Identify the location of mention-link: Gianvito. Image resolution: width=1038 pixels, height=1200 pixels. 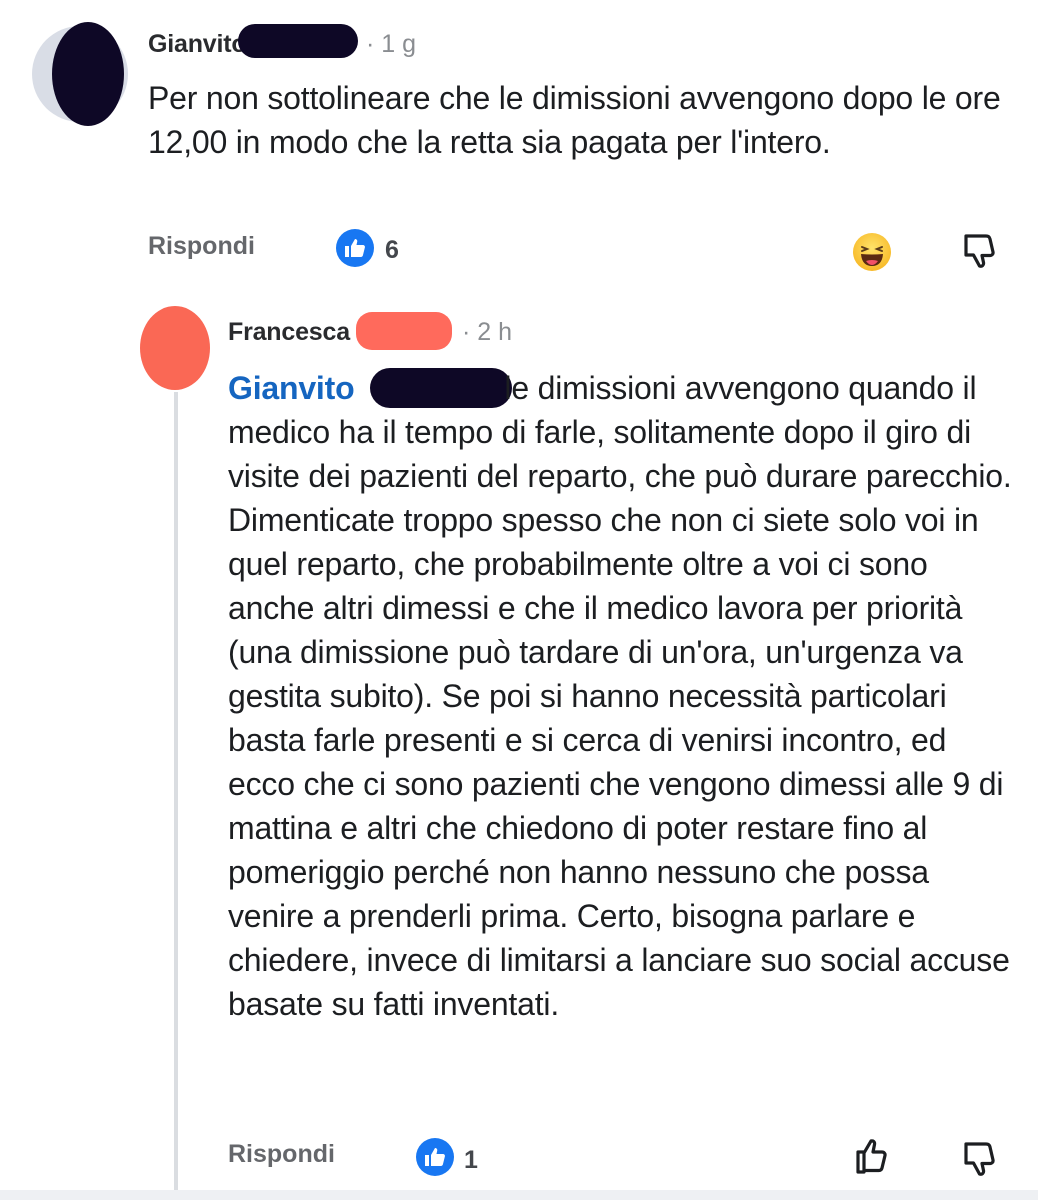
(291, 388).